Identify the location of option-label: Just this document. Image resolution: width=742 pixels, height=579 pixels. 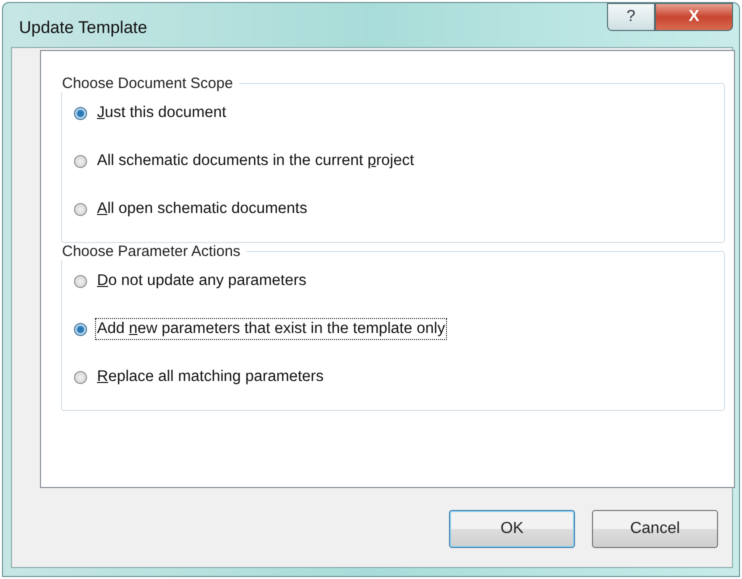
(161, 113).